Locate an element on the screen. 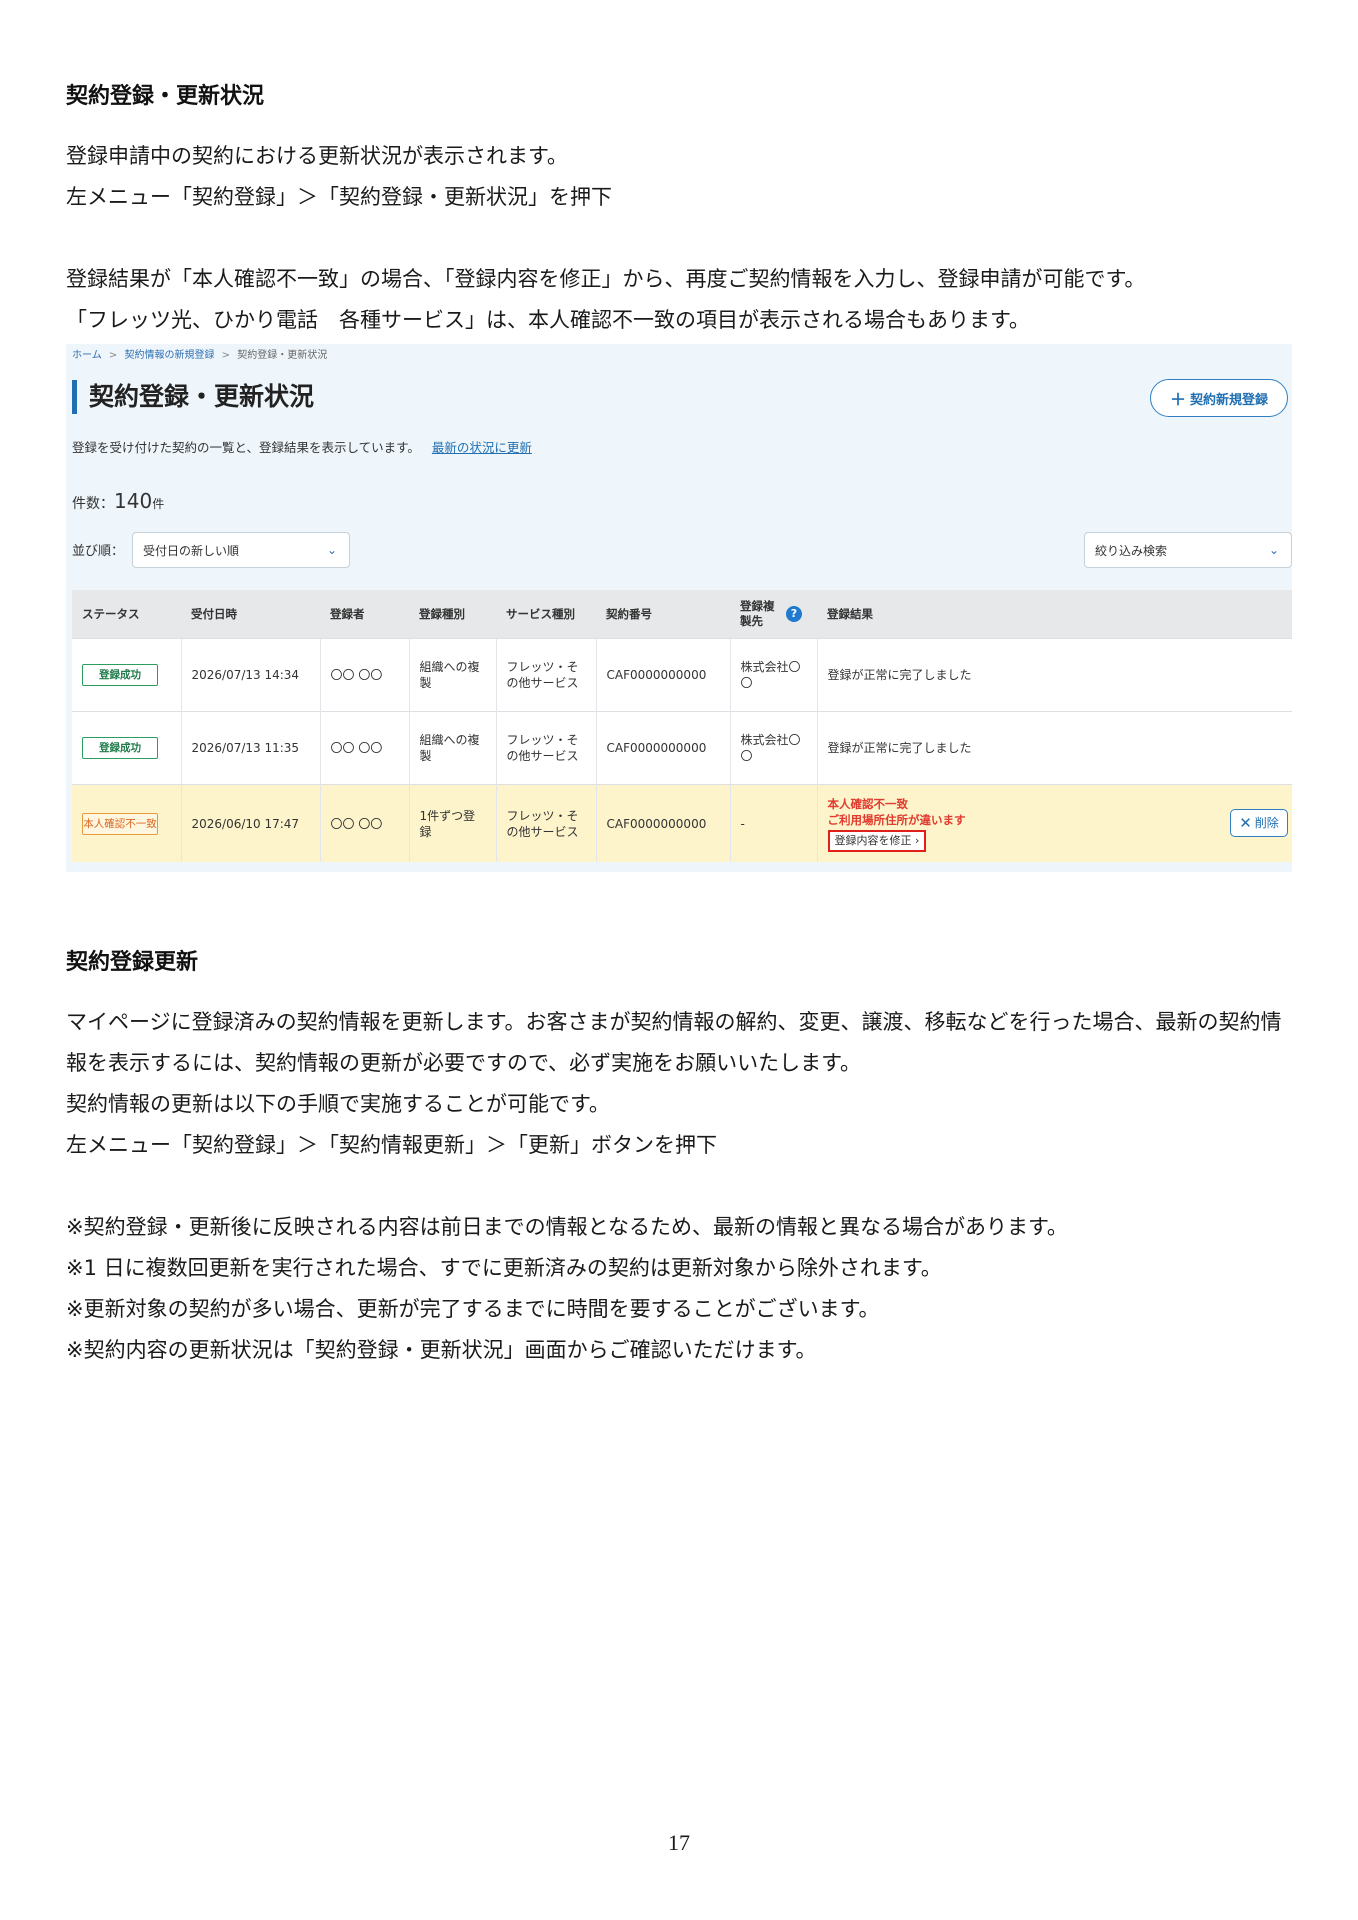 The image size is (1358, 1920). description-text: 登録を受け付けた契約の一覧と、登録結果を表示しています。 is located at coordinates (246, 447).